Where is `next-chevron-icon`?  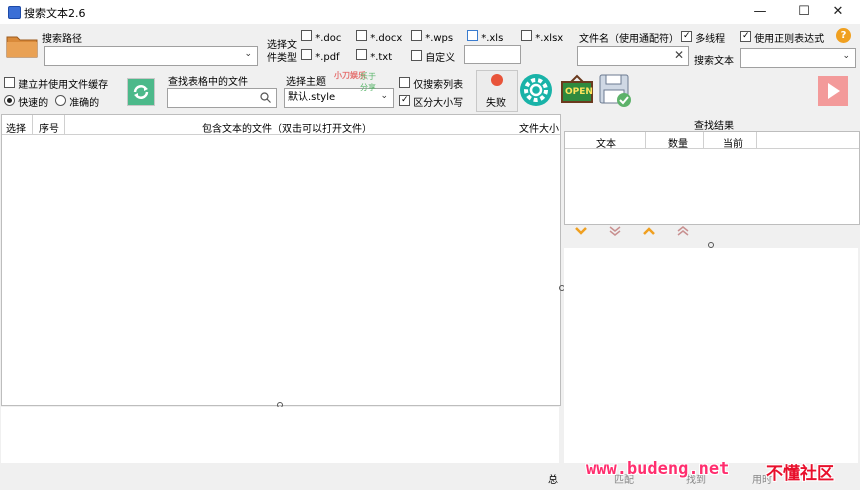 next-chevron-icon is located at coordinates (581, 232).